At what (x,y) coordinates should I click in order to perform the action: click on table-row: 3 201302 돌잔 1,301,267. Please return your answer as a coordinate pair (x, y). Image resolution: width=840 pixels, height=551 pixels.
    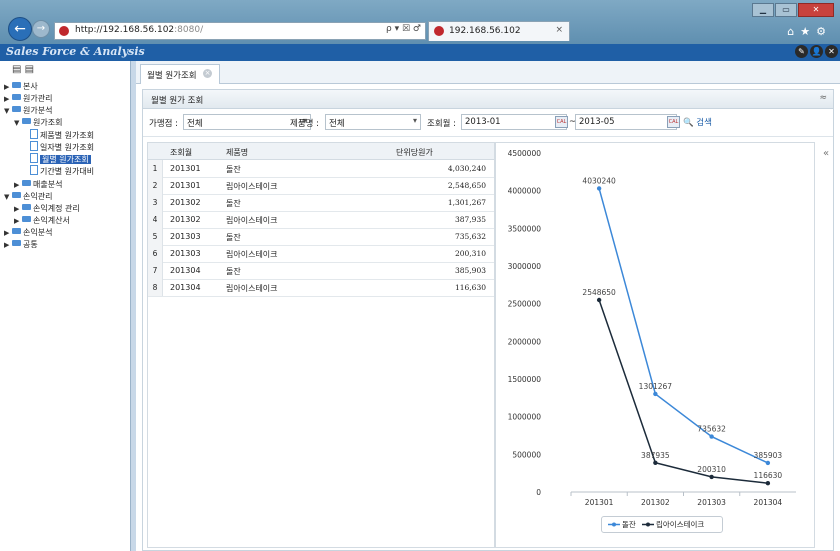
    Looking at the image, I should click on (321, 203).